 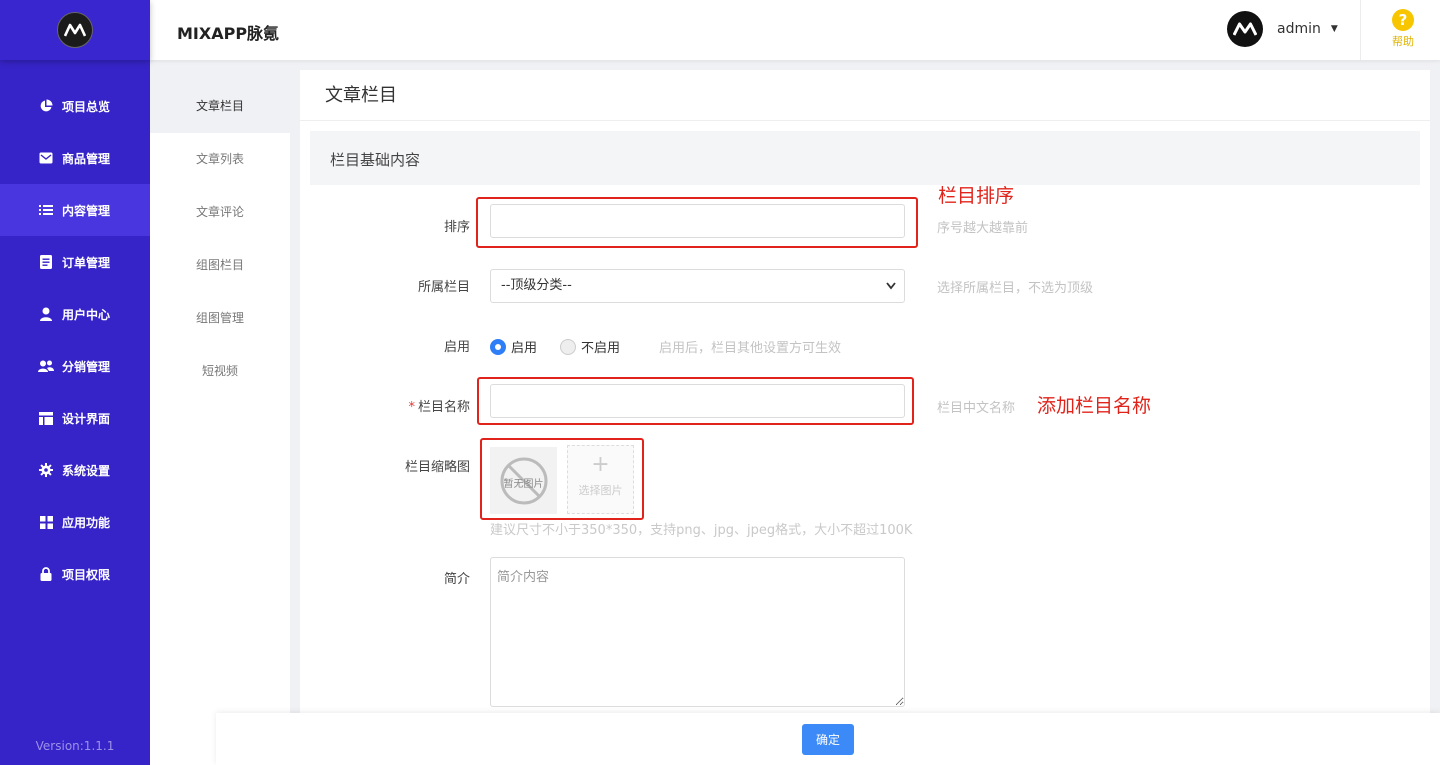 What do you see at coordinates (443, 407) in the screenshot?
I see `name-label-text: 栏目名称` at bounding box center [443, 407].